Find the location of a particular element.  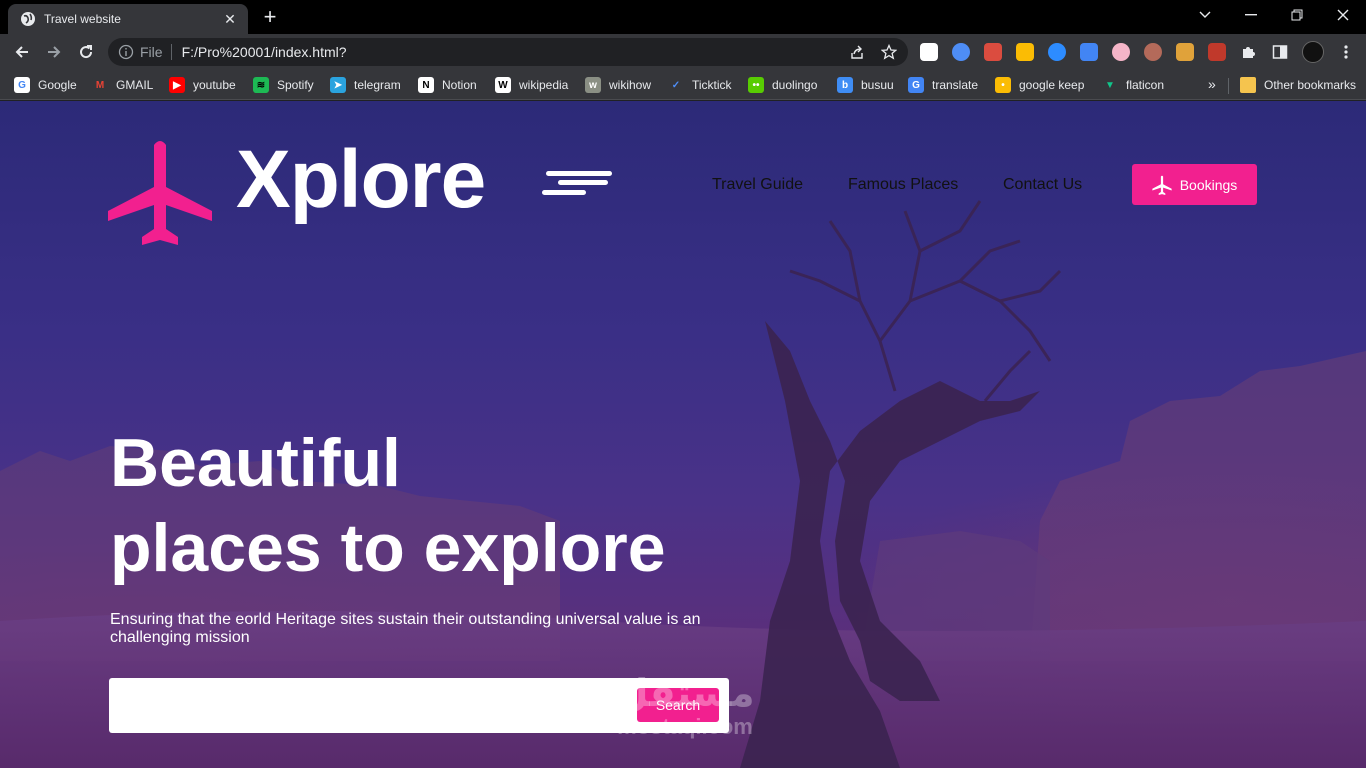

menu-kebab-icon is located at coordinates (1346, 52).